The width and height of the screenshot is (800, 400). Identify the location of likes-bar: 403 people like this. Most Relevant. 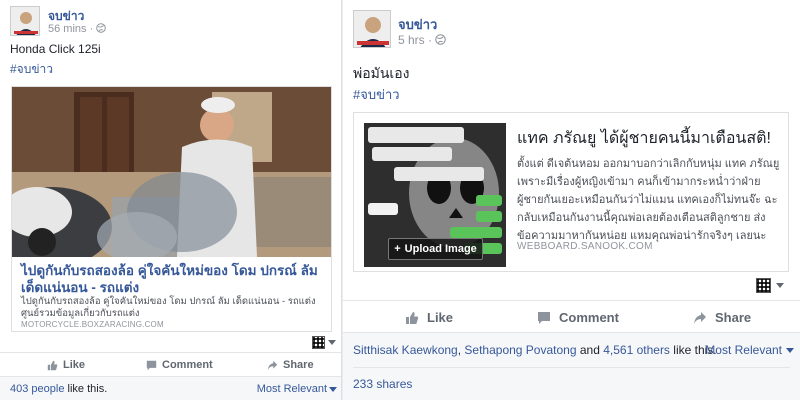
(170, 388).